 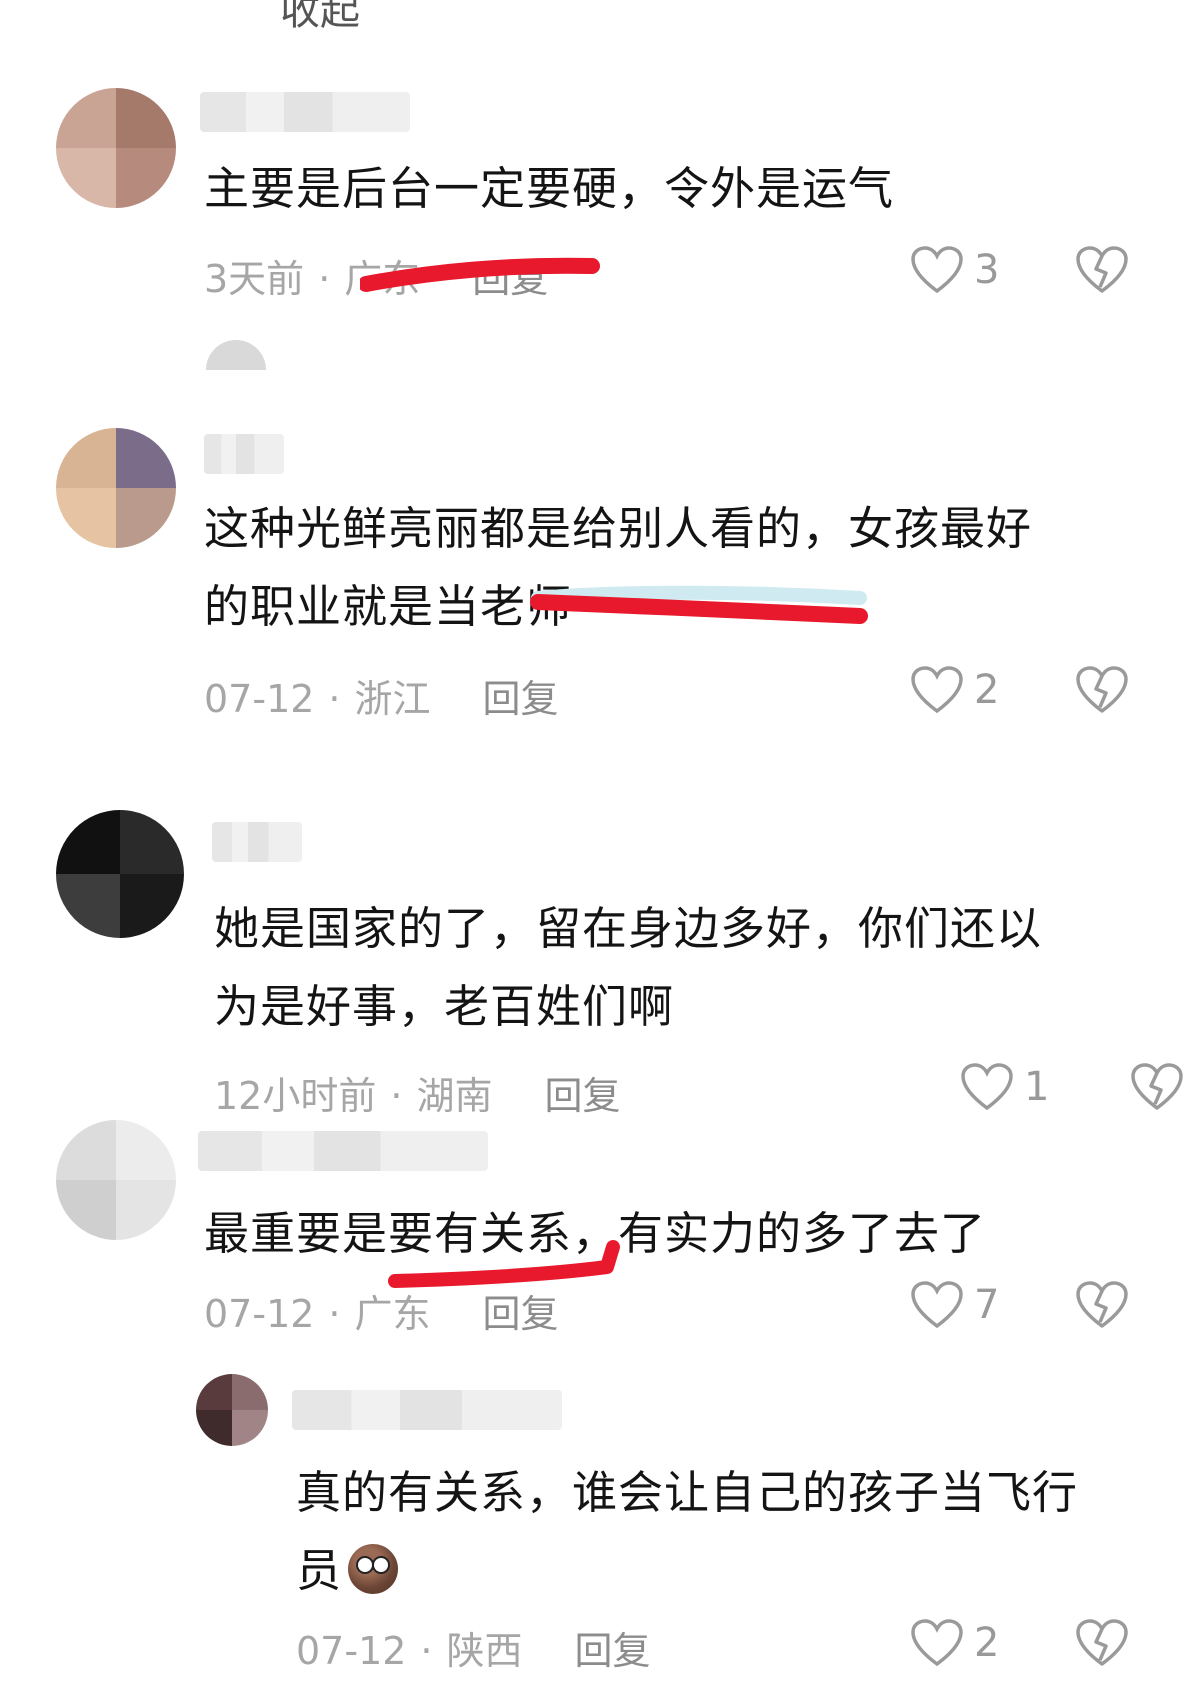 What do you see at coordinates (444, 1006) in the screenshot?
I see `comment-text-line: 为是好事，老百姓们啊` at bounding box center [444, 1006].